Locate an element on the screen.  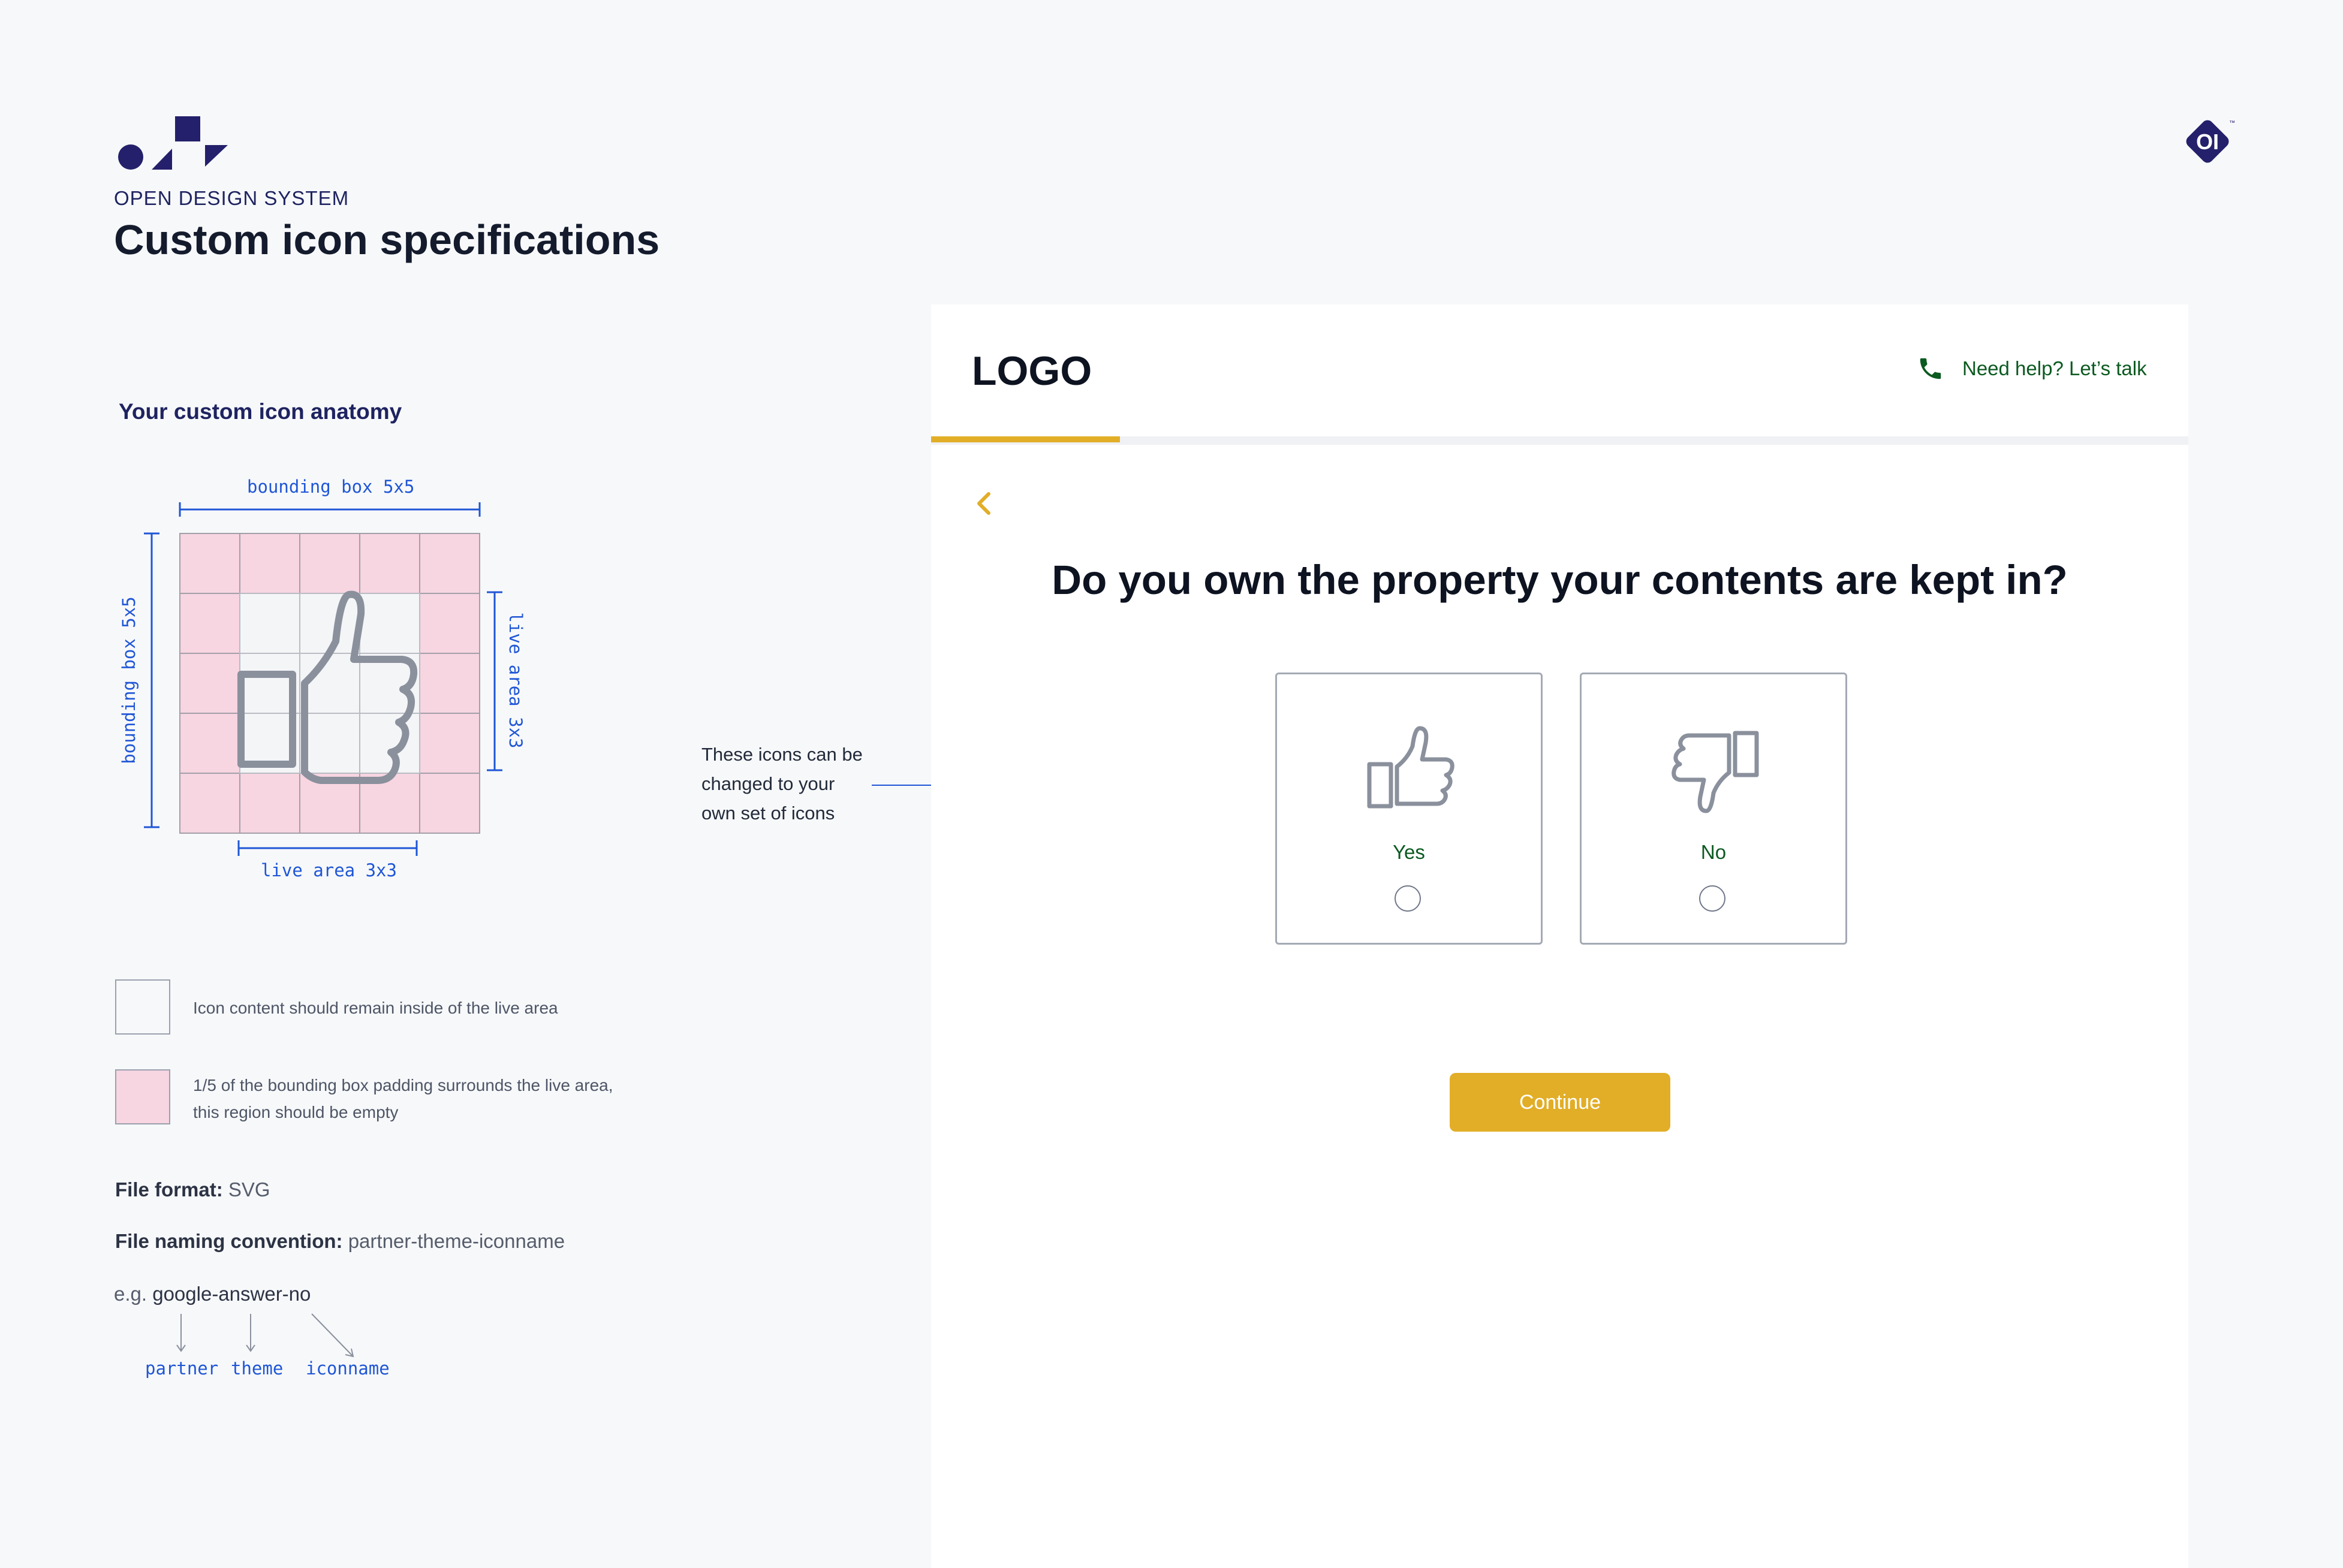
example-line: e.g. google-answer-no is located at coordinates (213, 1294).